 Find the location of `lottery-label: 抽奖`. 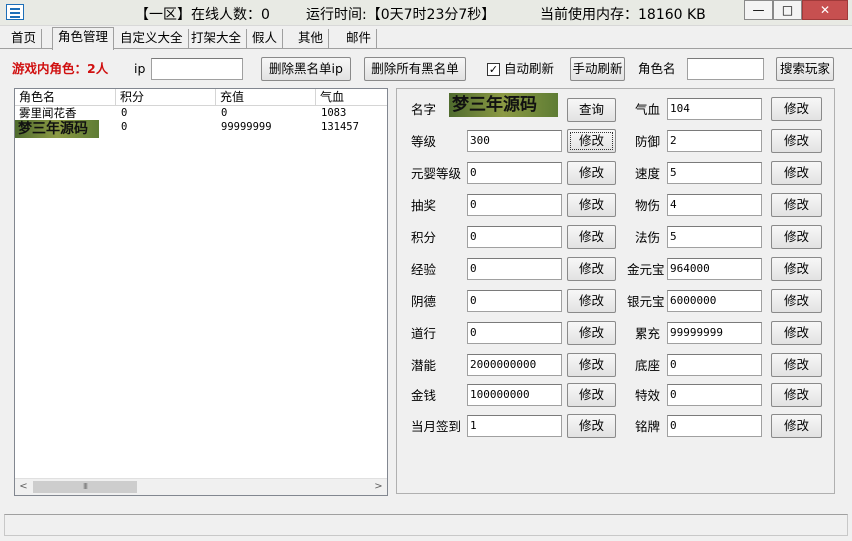

lottery-label: 抽奖 is located at coordinates (424, 205).